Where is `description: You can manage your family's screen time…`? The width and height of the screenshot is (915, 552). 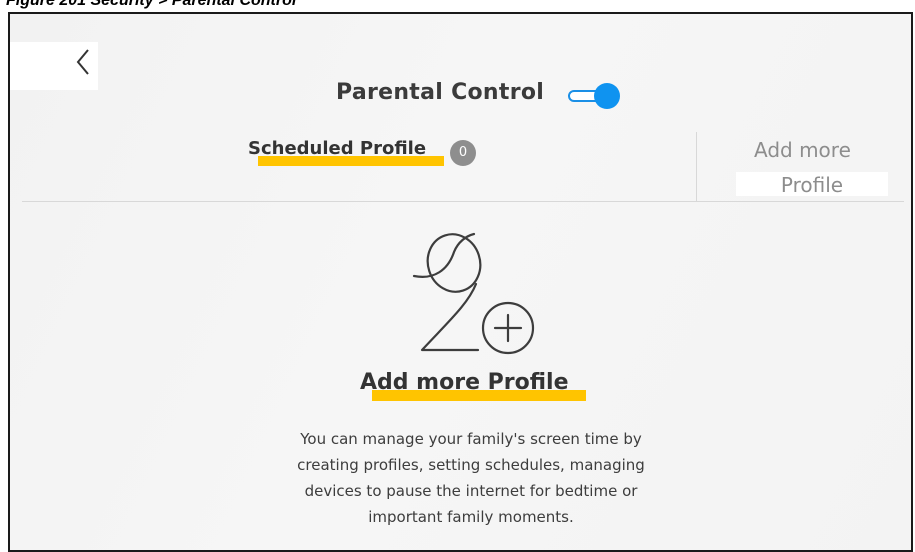
description: You can manage your family's screen time… is located at coordinates (471, 478).